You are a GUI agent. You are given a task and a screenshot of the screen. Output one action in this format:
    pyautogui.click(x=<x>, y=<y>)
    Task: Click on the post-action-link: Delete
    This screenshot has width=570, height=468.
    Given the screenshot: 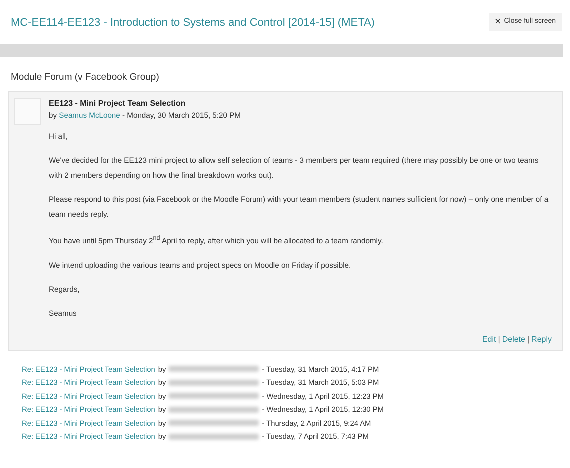 What is the action you would take?
    pyautogui.click(x=514, y=339)
    